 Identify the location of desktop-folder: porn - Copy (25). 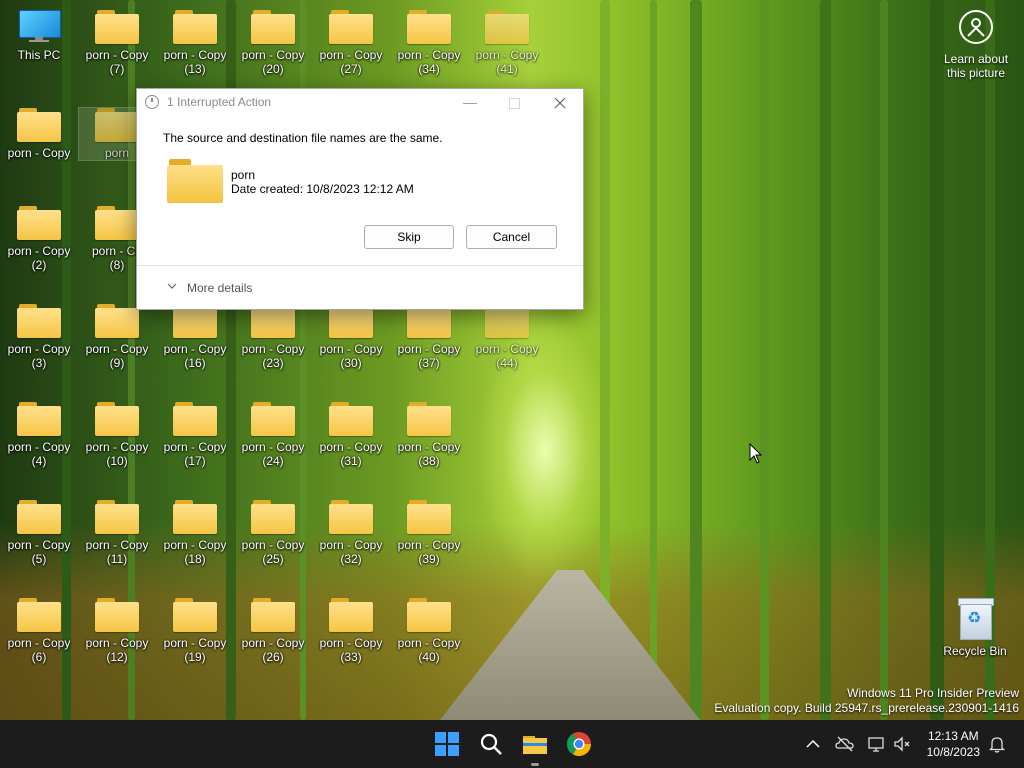
(273, 533).